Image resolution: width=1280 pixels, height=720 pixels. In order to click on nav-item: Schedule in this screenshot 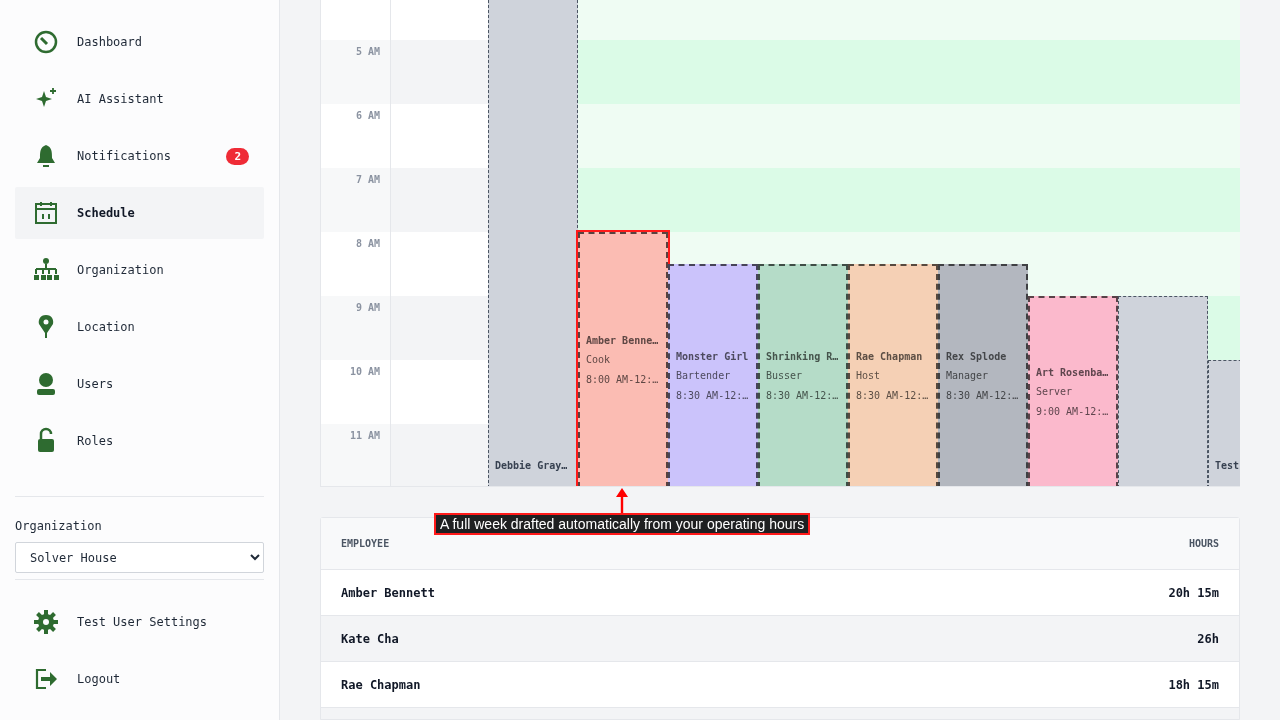, I will do `click(139, 213)`.